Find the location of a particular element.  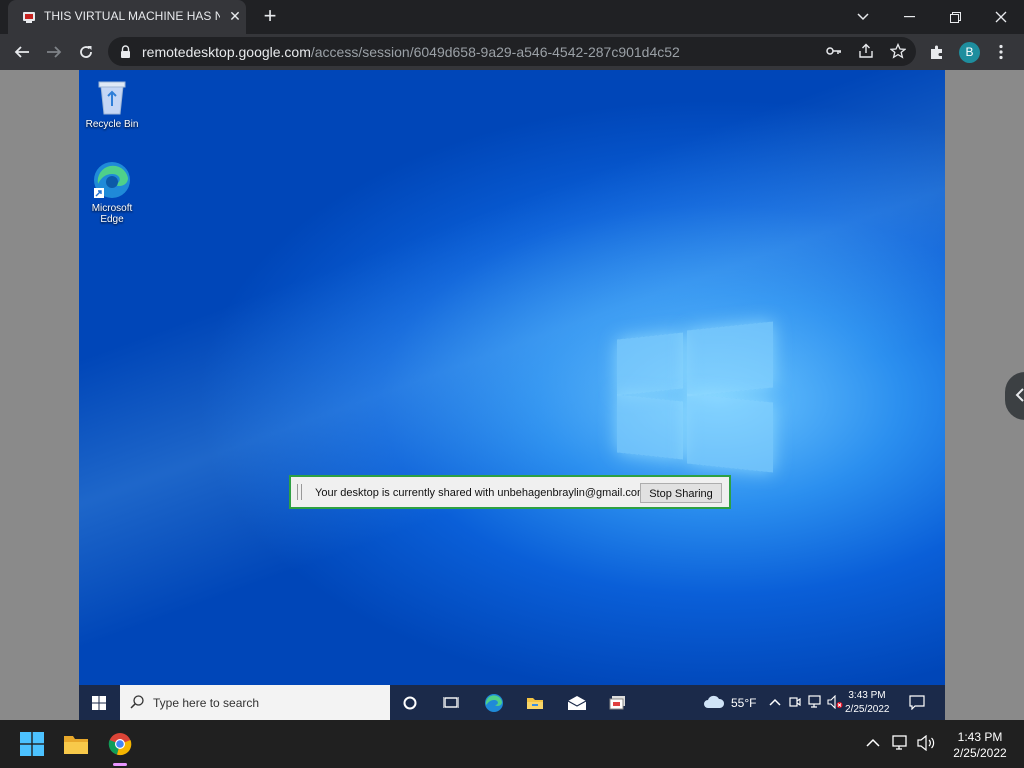

recycle-bin-label: Recycle Bin is located at coordinates (112, 124).